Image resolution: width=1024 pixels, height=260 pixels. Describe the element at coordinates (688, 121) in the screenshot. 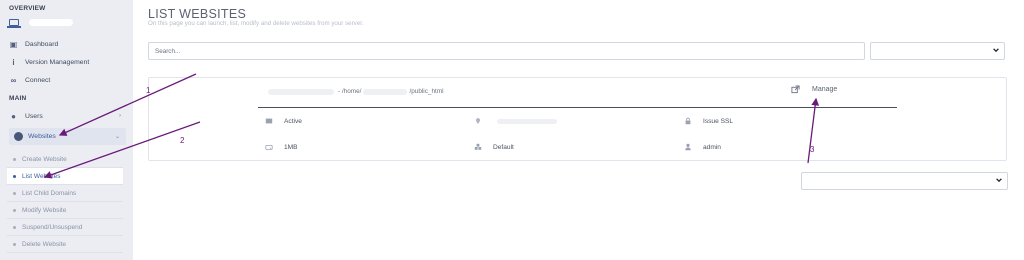

I see `lock-icon` at that location.